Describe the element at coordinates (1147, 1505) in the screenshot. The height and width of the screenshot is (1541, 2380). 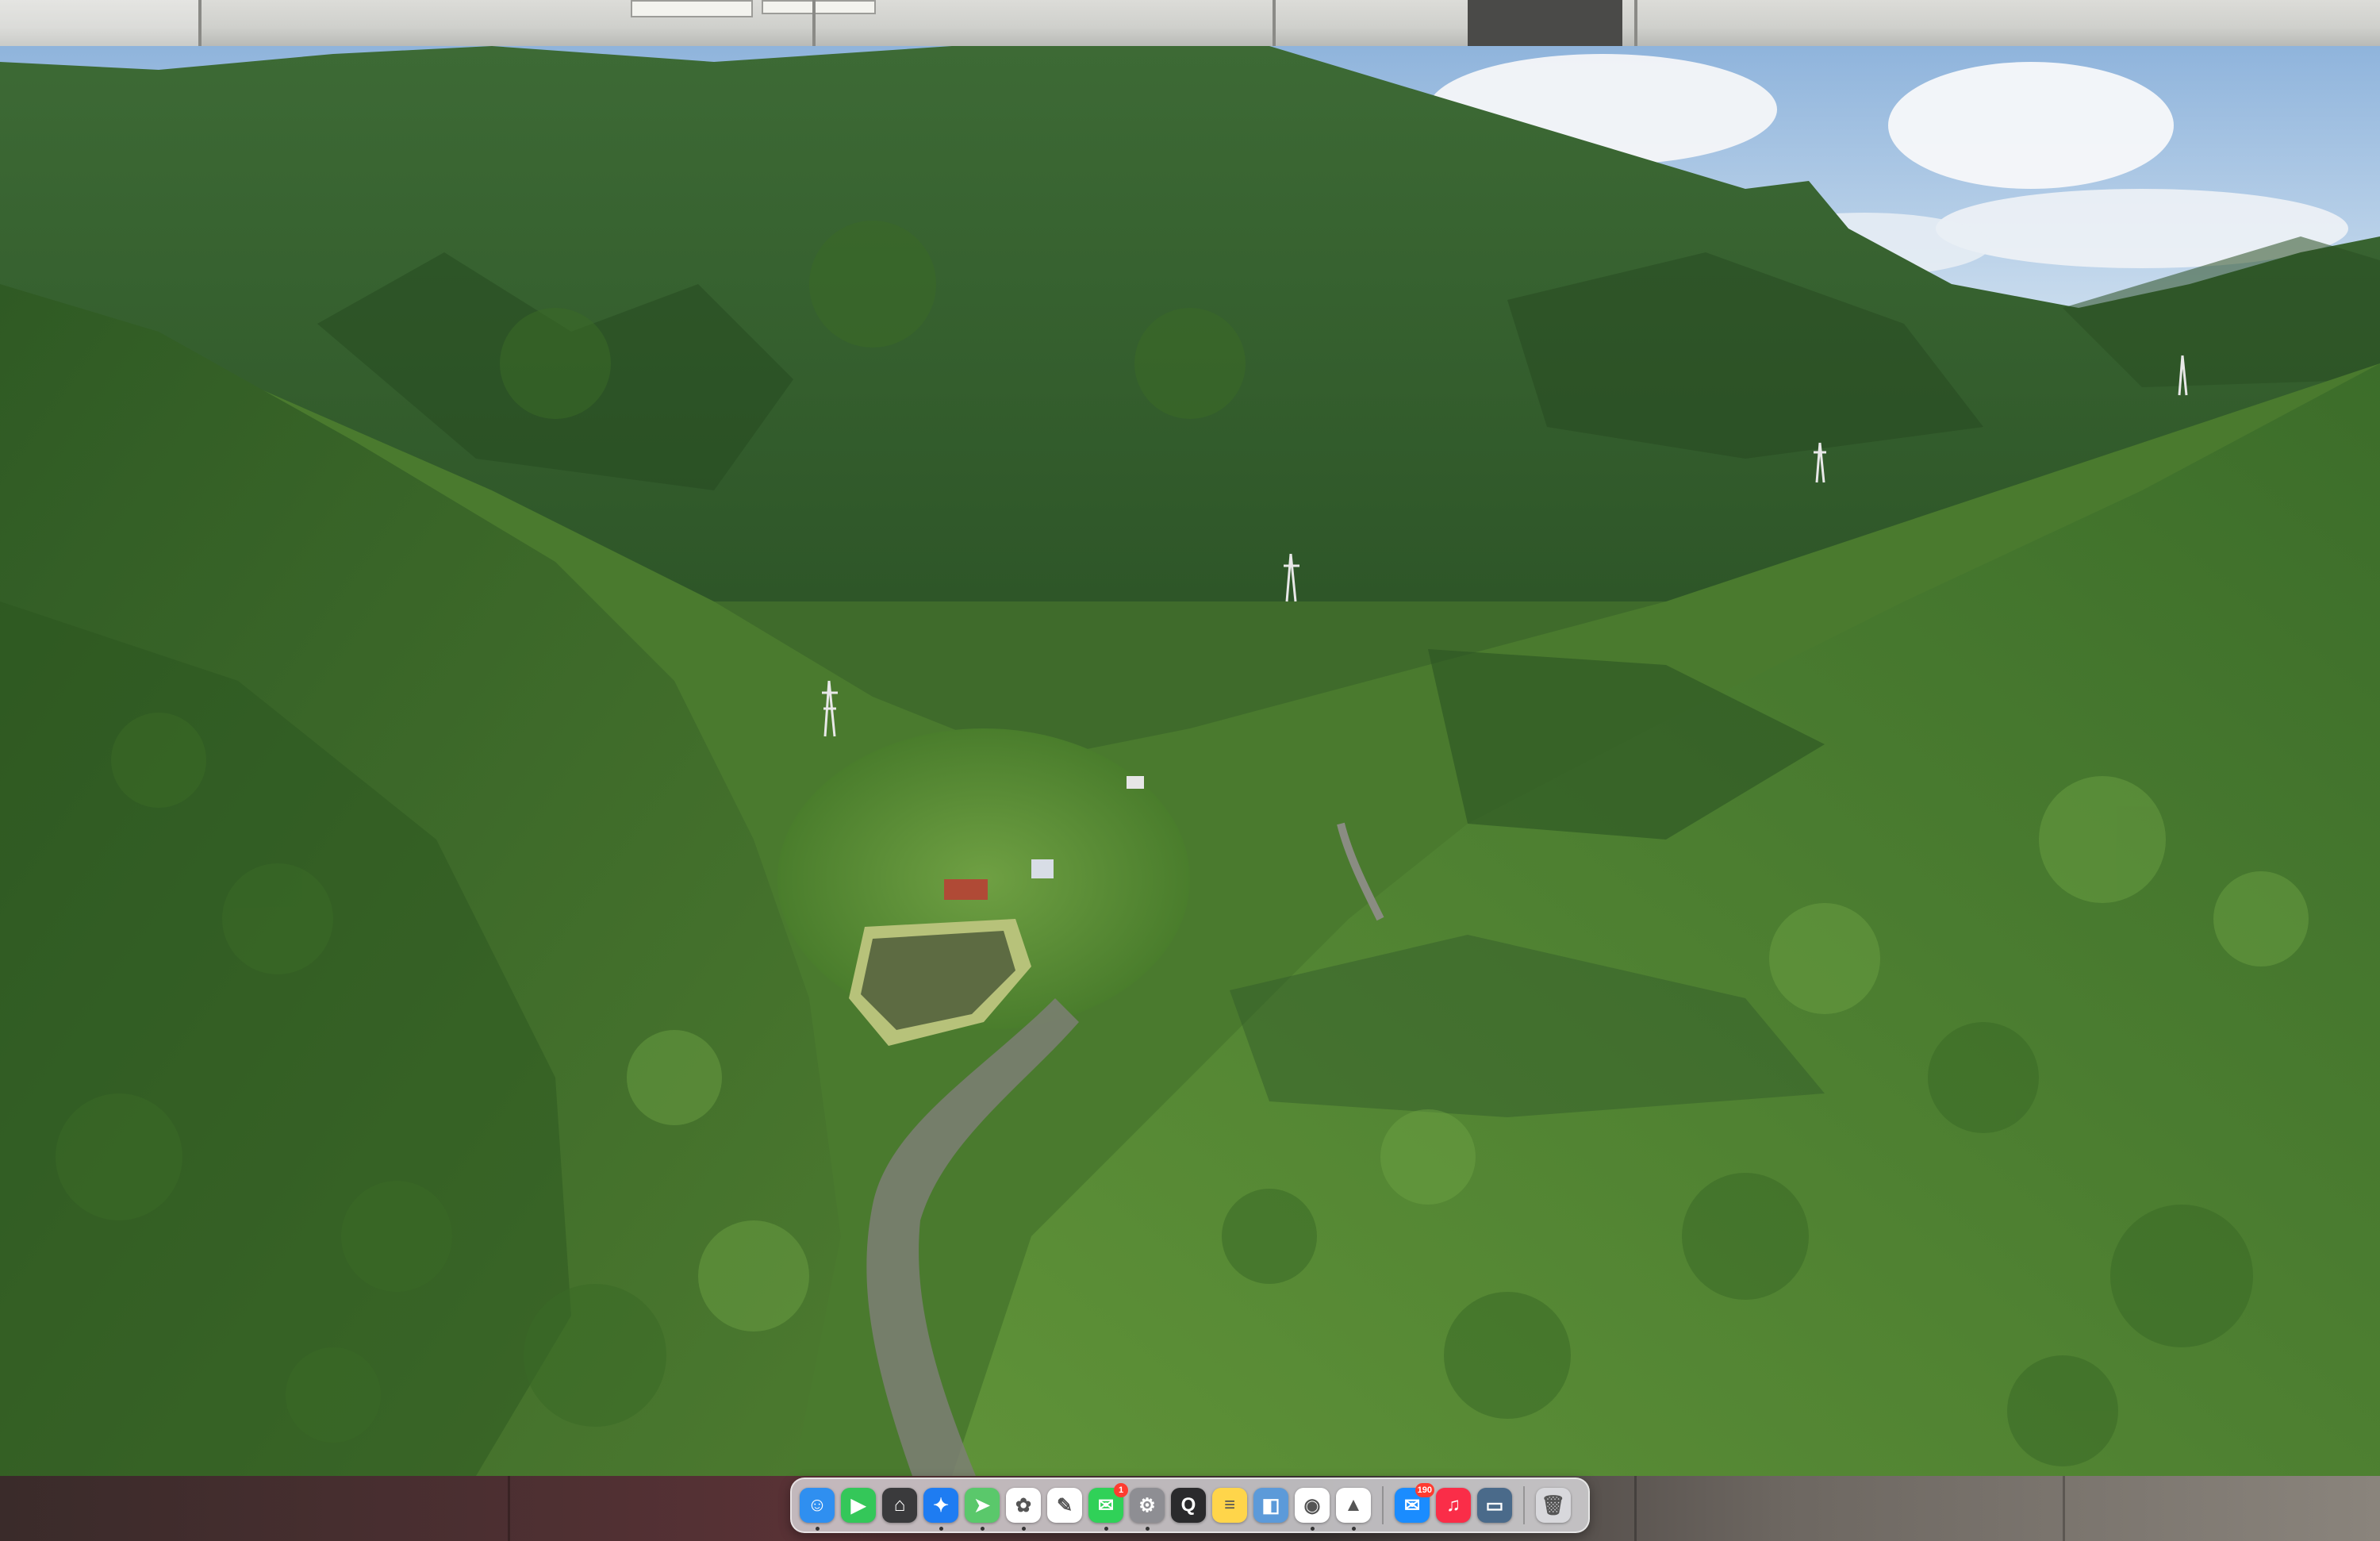
I see `settings-icon: ⚙` at that location.